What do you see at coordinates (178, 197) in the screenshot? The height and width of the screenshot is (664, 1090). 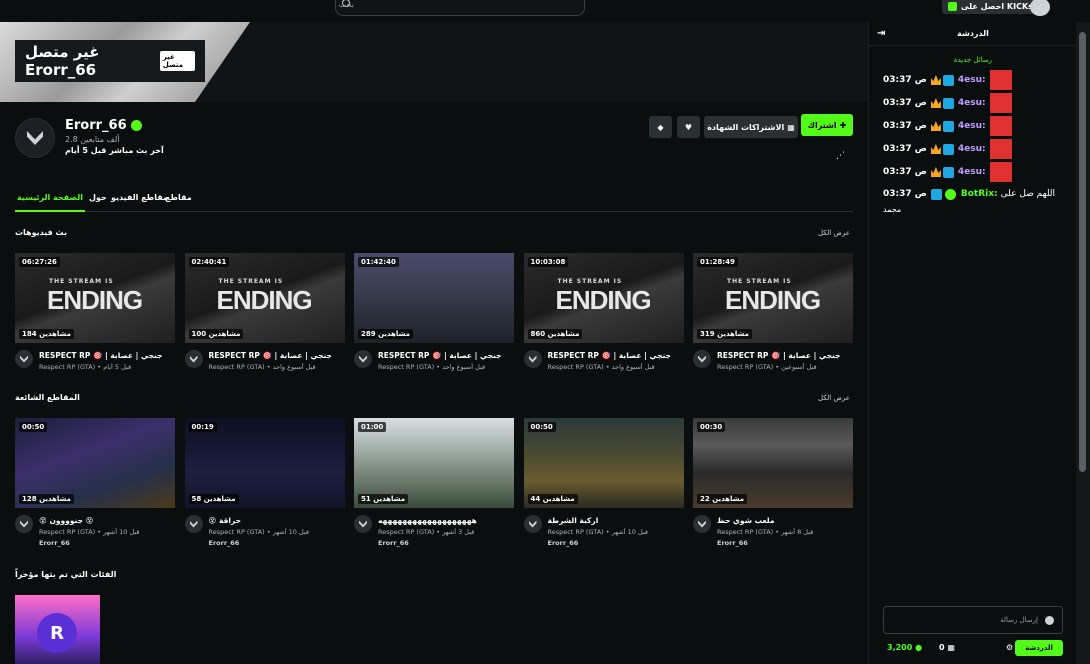 I see `tab-clips: مقاطع` at bounding box center [178, 197].